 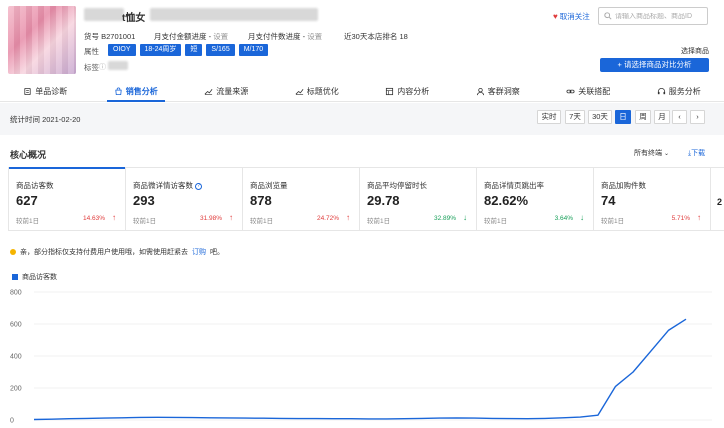 I want to click on stat-time: 统计时间 2021-02-20, so click(x=45, y=119).